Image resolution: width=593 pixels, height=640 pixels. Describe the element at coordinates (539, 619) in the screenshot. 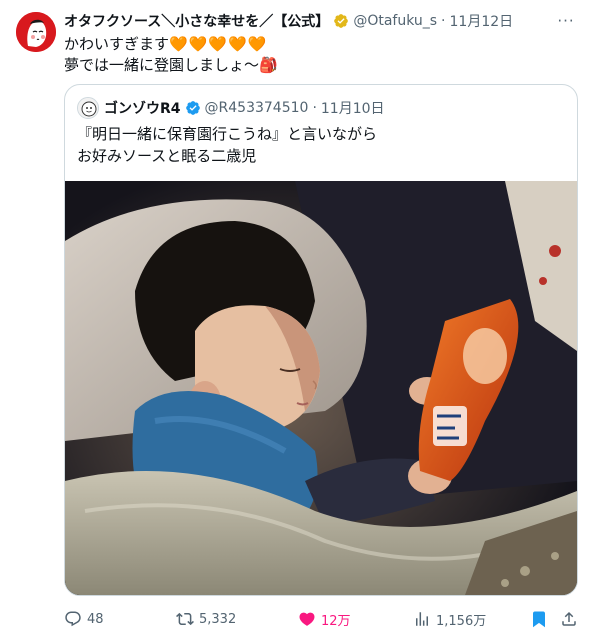

I see `bookmark-filled-icon` at that location.